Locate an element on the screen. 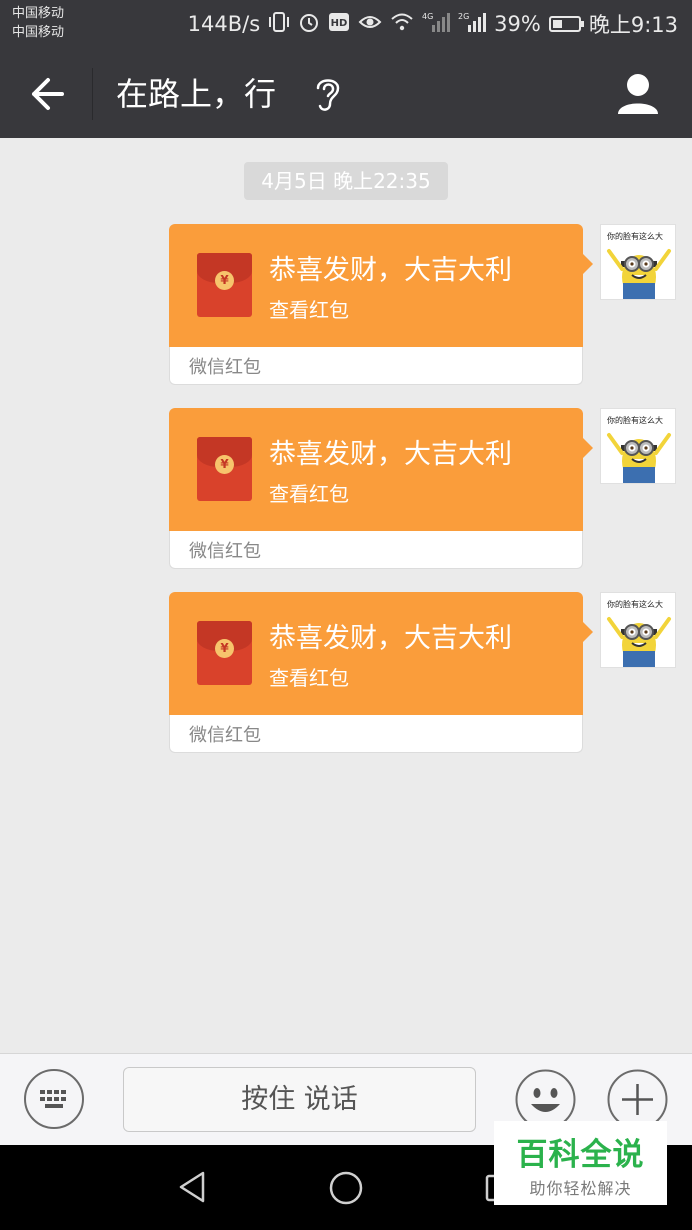 The image size is (692, 1230). status-icons: 144B/s HD 4G 2G 39% 晚上9:13 is located at coordinates (433, 24).